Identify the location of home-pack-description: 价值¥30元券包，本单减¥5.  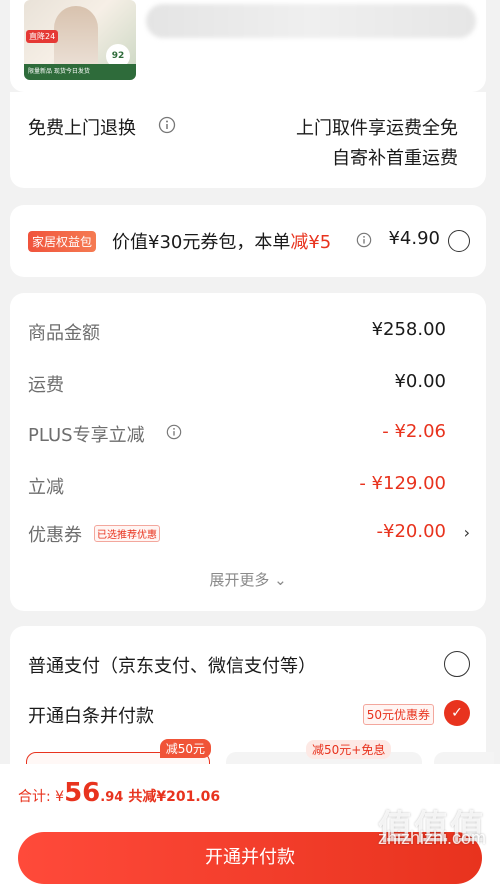
(221, 241).